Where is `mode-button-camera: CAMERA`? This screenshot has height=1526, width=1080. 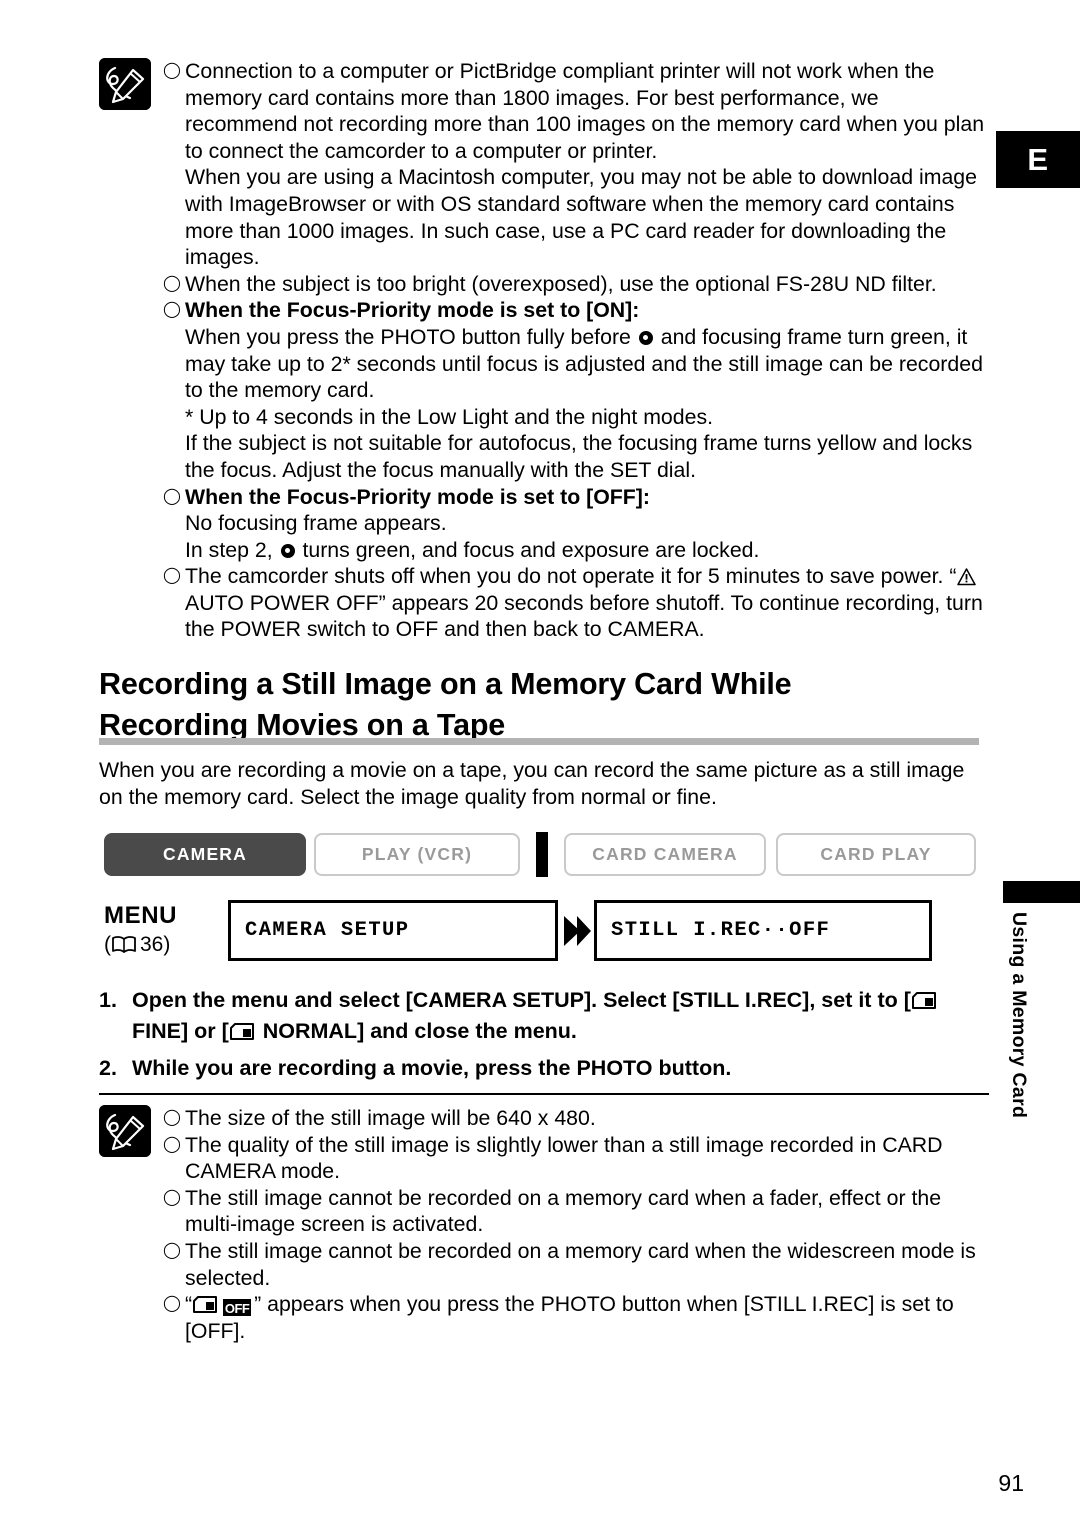
mode-button-camera: CAMERA is located at coordinates (205, 854).